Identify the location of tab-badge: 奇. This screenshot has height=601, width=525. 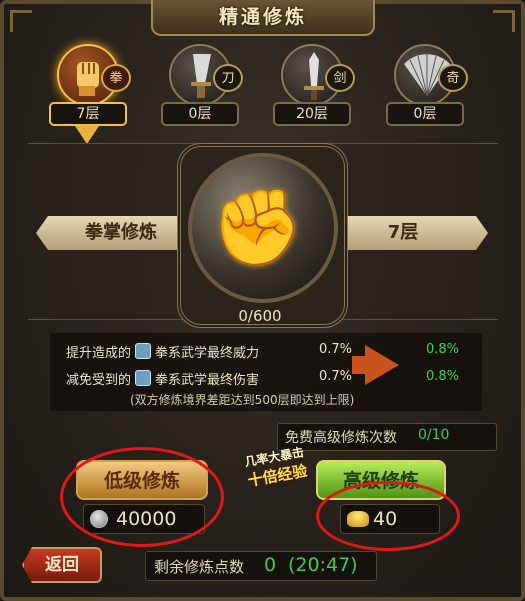
(453, 78).